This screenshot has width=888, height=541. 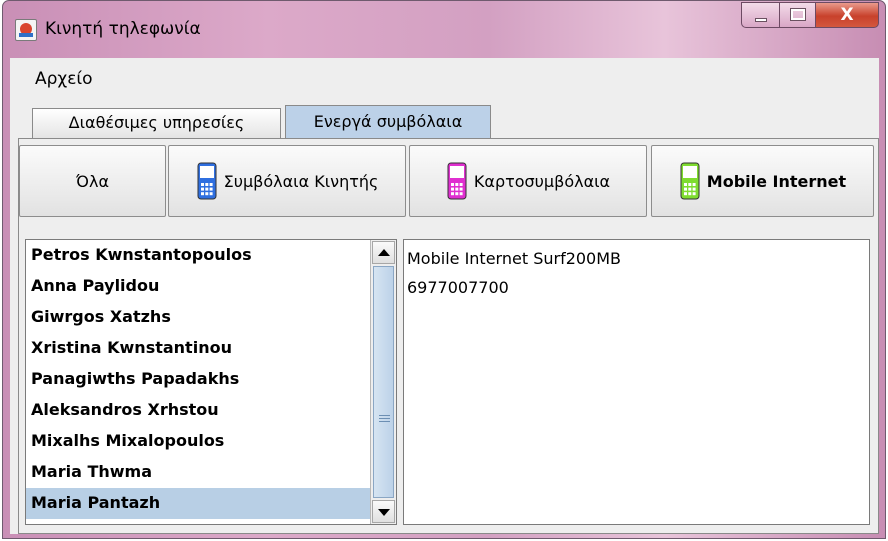 What do you see at coordinates (776, 181) in the screenshot?
I see `filter-mobile-internet-label: Mobile Internet` at bounding box center [776, 181].